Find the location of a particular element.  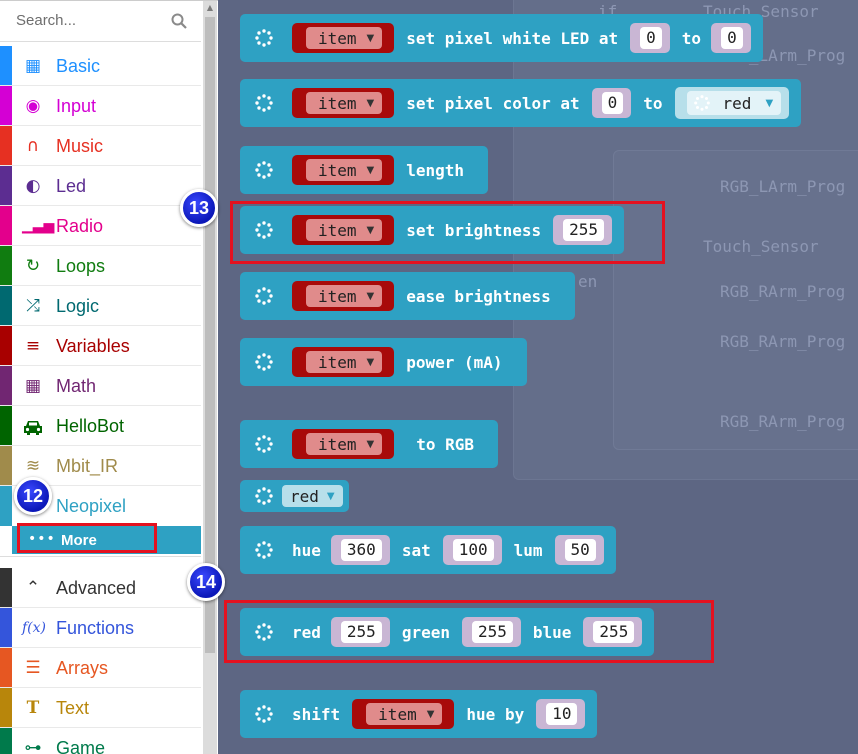

ease-brightness-block: item ▼ ease brightness is located at coordinates (407, 296).